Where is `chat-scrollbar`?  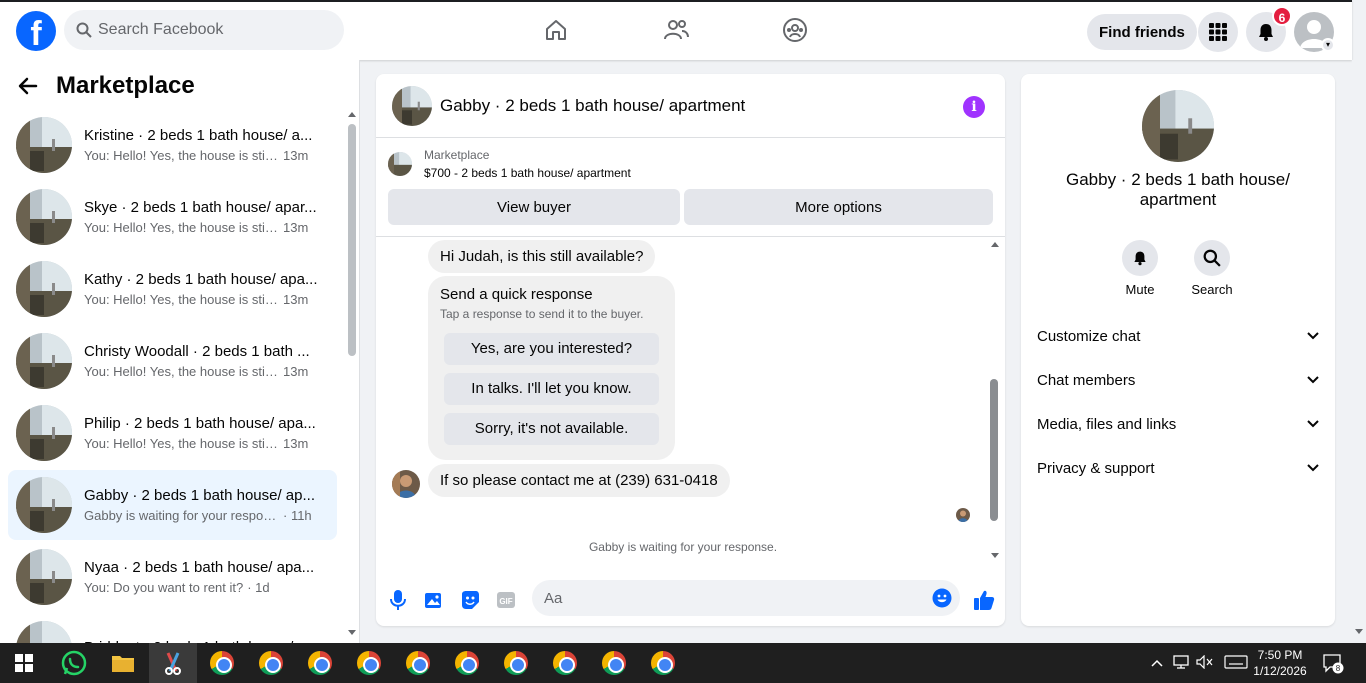
chat-scrollbar is located at coordinates (994, 450).